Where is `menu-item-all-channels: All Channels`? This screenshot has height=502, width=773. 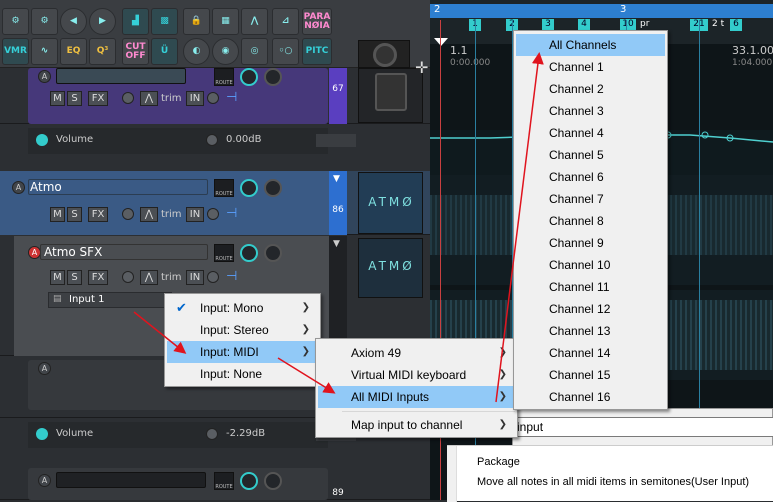
menu-item-all-channels: All Channels is located at coordinates (590, 45).